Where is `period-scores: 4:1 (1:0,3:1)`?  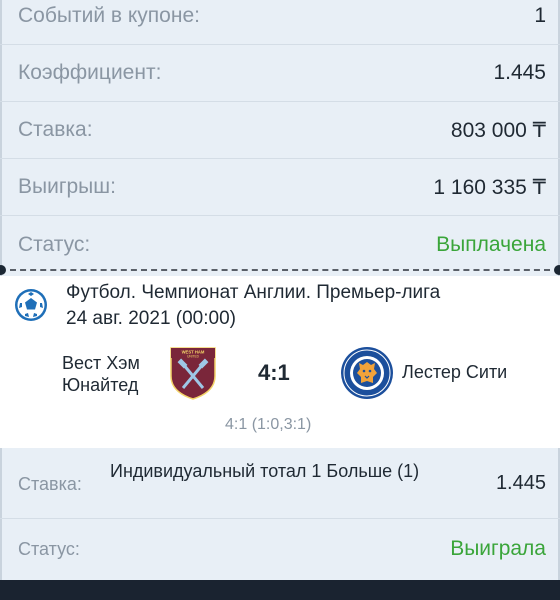
period-scores: 4:1 (1:0,3:1) is located at coordinates (268, 424).